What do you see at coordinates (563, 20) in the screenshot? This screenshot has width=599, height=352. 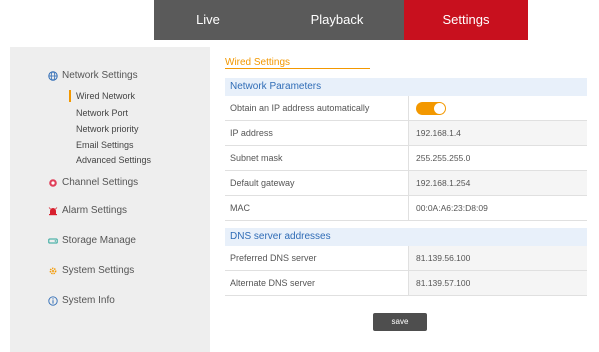 I see `topbar-right-spacer` at bounding box center [563, 20].